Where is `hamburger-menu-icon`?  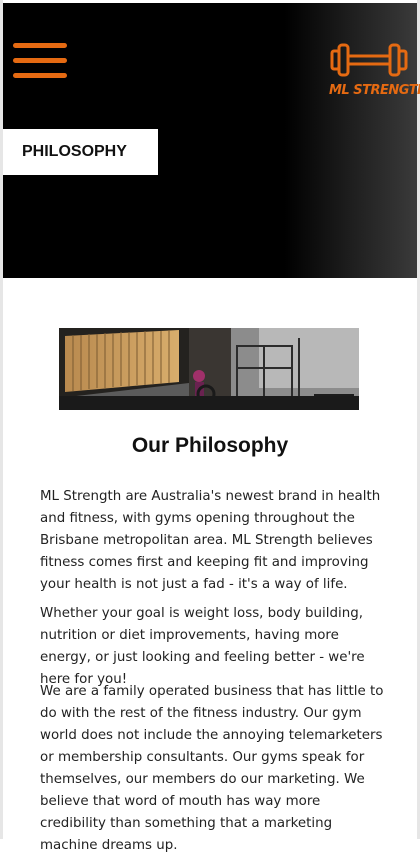 hamburger-menu-icon is located at coordinates (40, 63).